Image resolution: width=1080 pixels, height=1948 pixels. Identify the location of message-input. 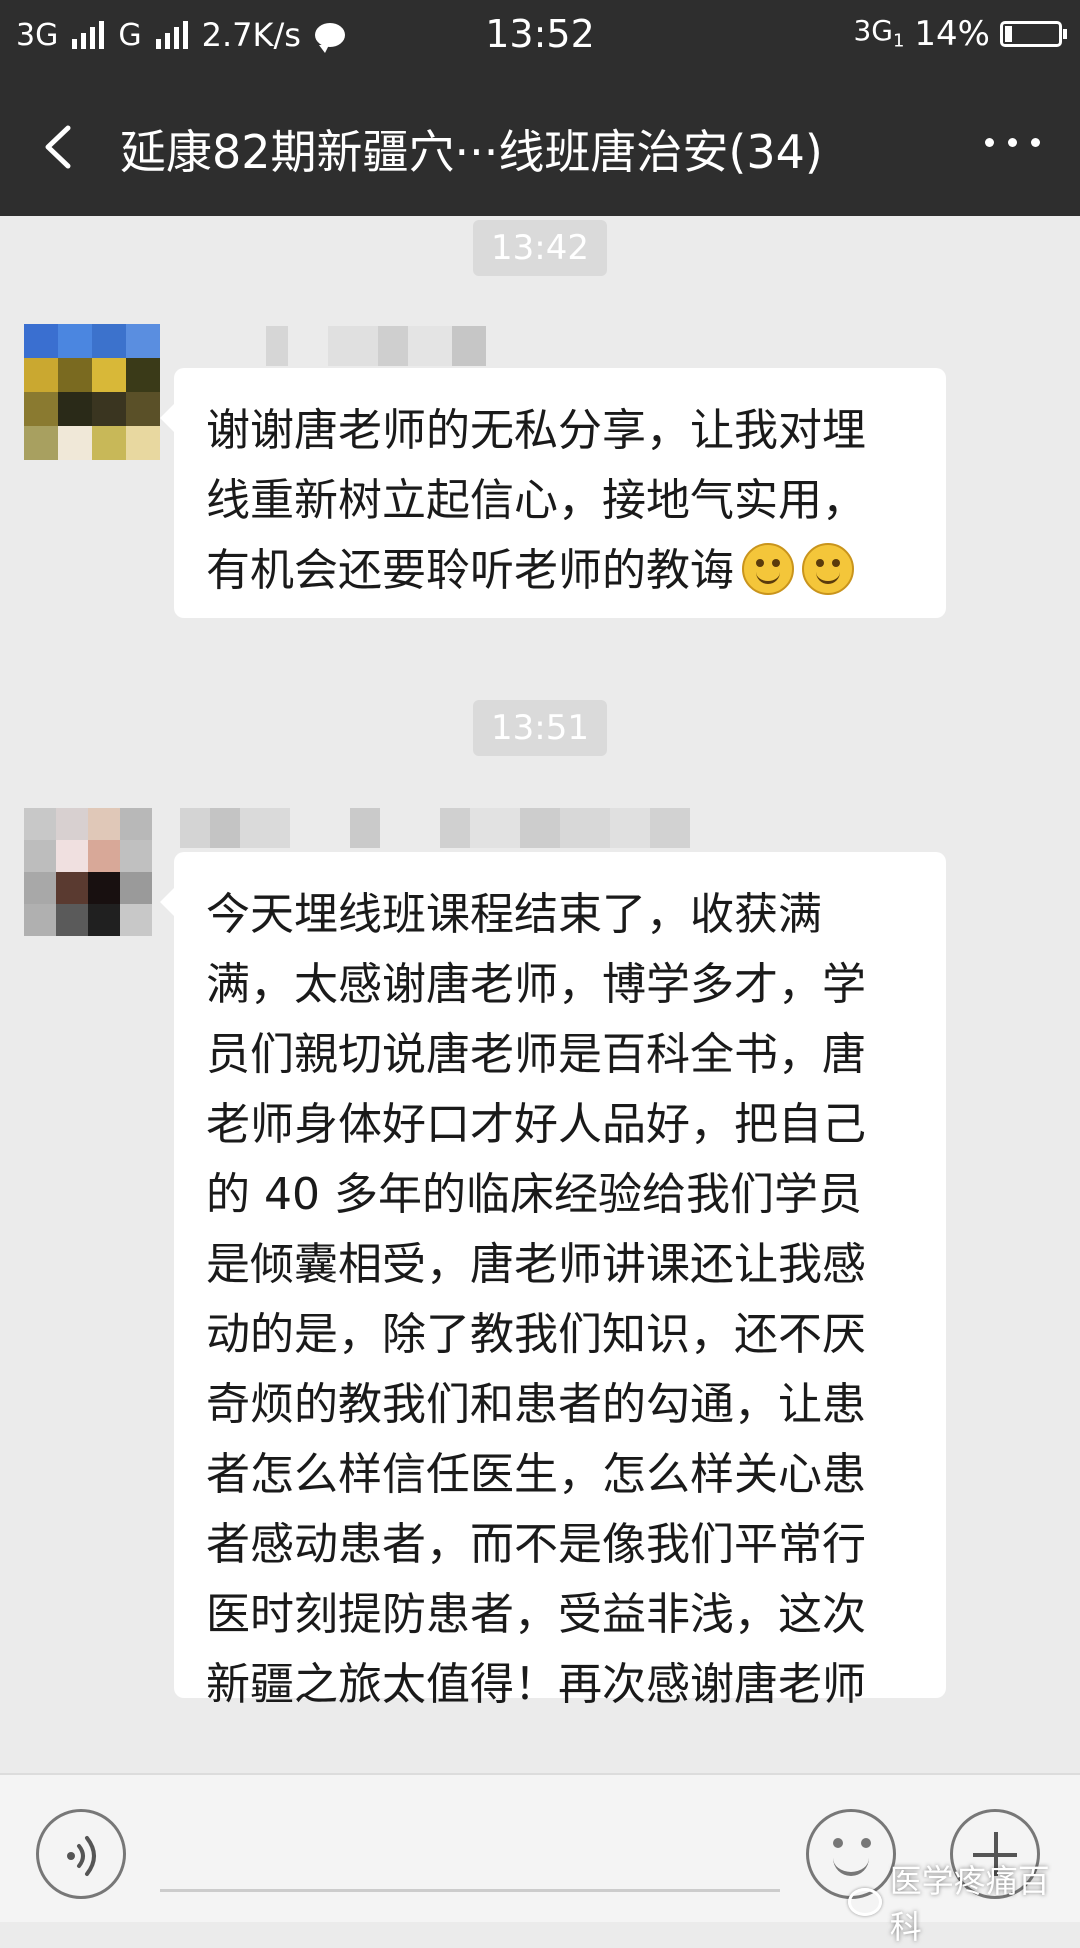
(470, 1888).